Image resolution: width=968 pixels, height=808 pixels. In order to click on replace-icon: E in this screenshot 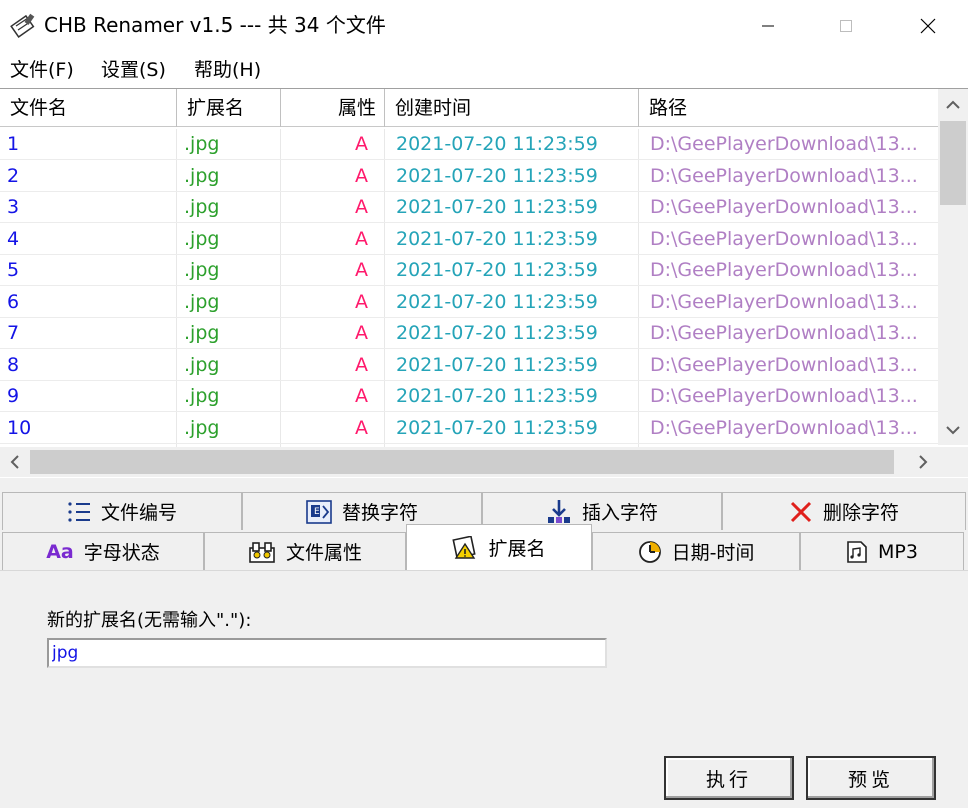, I will do `click(319, 511)`.